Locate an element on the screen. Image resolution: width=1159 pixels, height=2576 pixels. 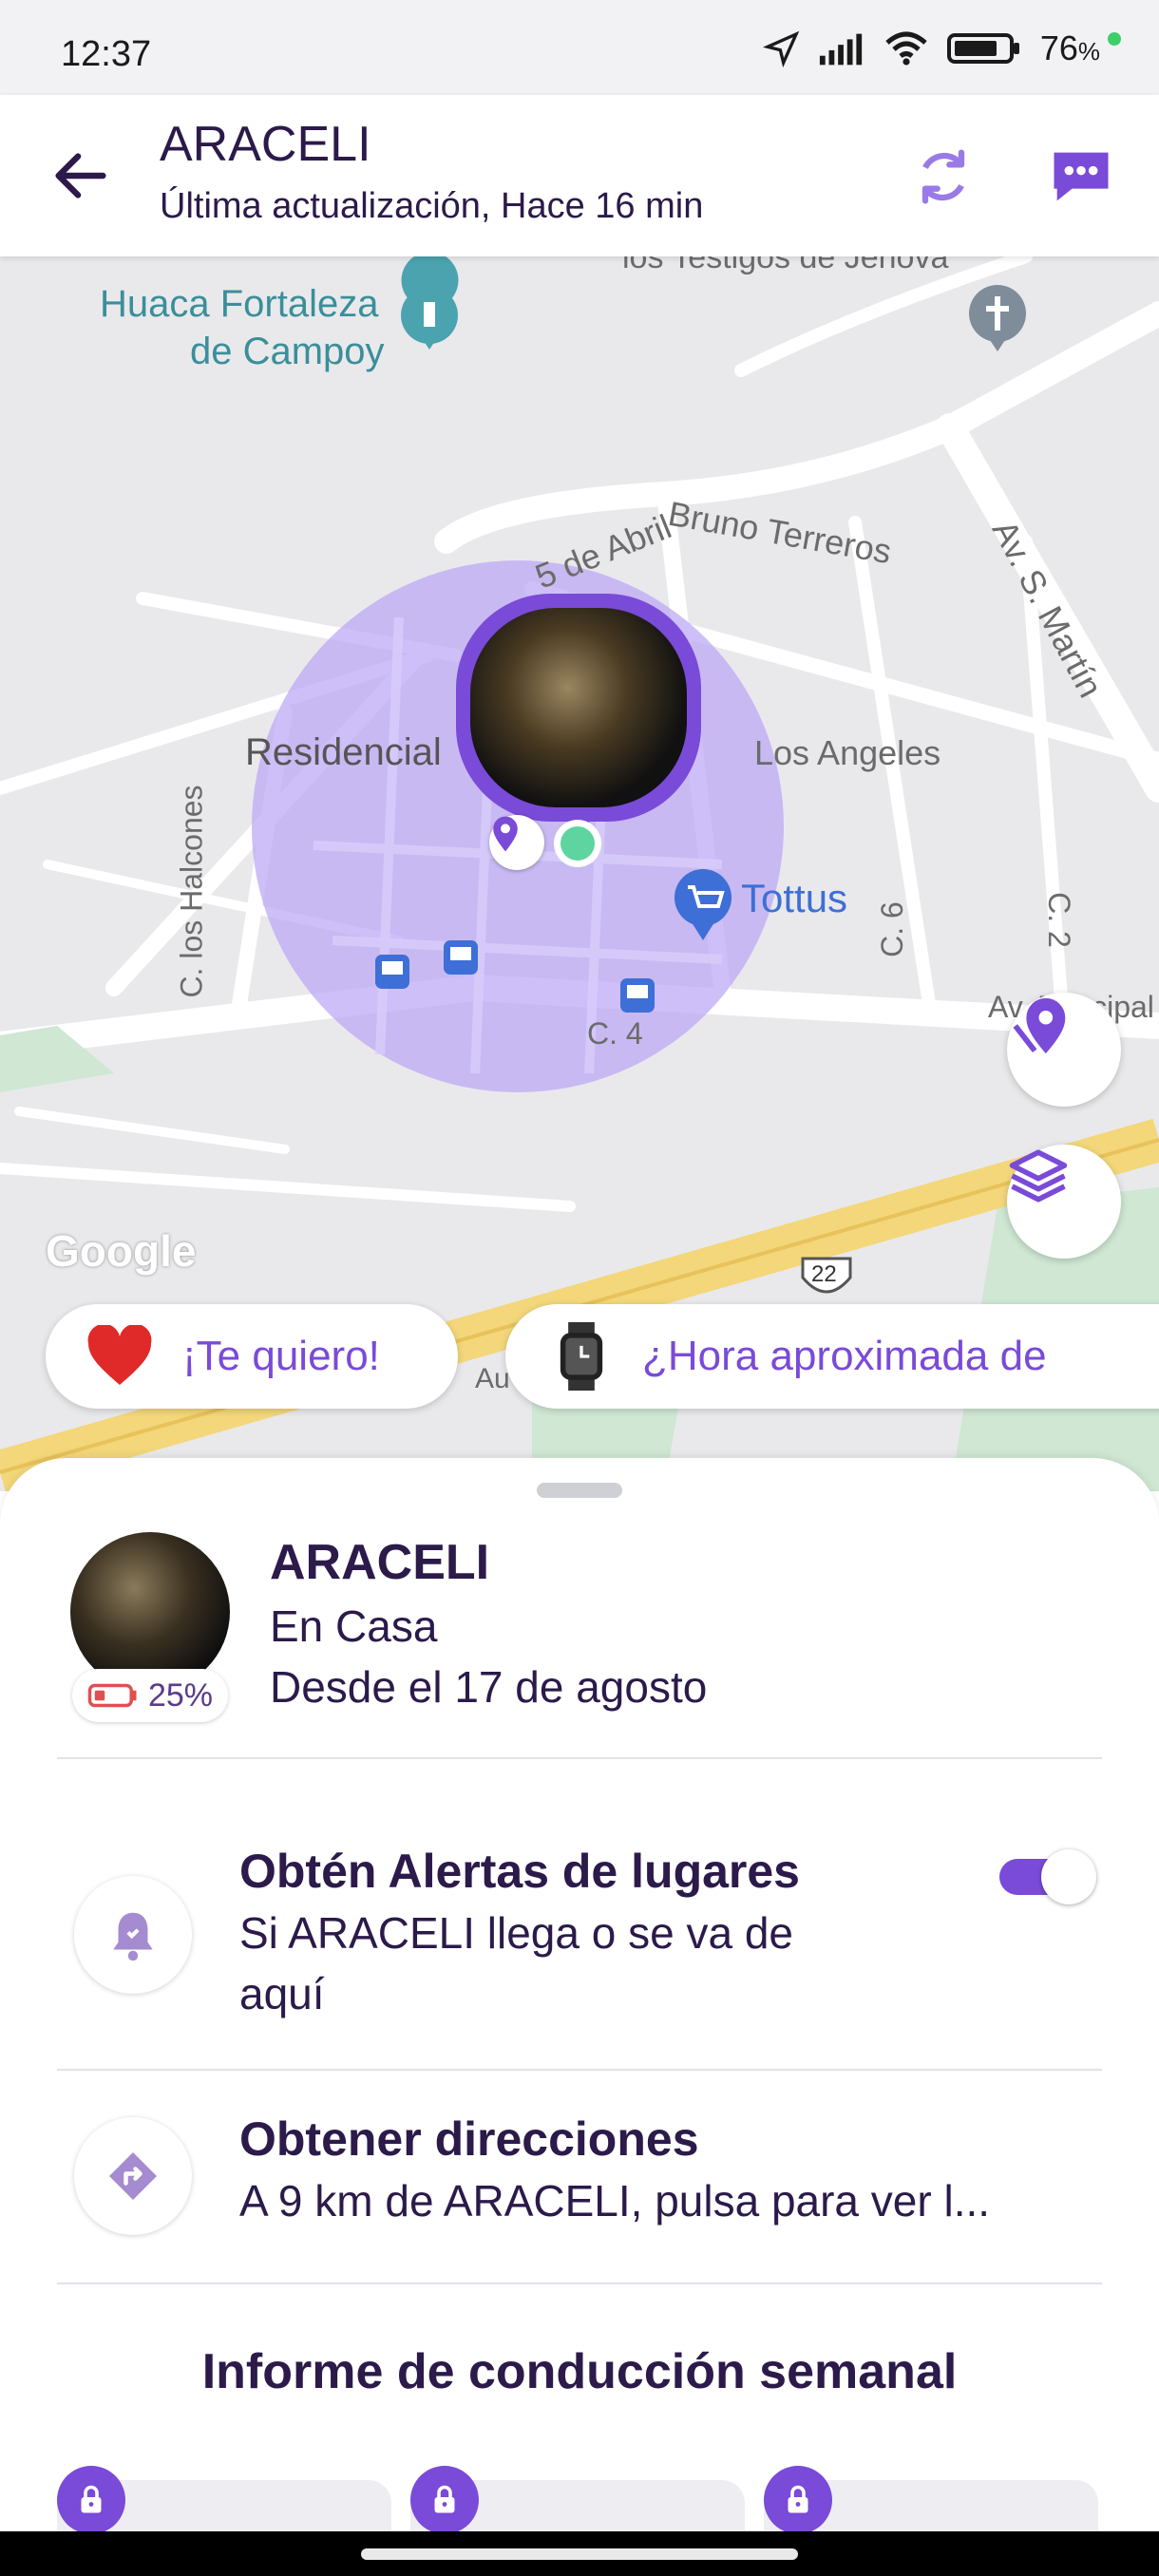
places-button is located at coordinates (1064, 1050).